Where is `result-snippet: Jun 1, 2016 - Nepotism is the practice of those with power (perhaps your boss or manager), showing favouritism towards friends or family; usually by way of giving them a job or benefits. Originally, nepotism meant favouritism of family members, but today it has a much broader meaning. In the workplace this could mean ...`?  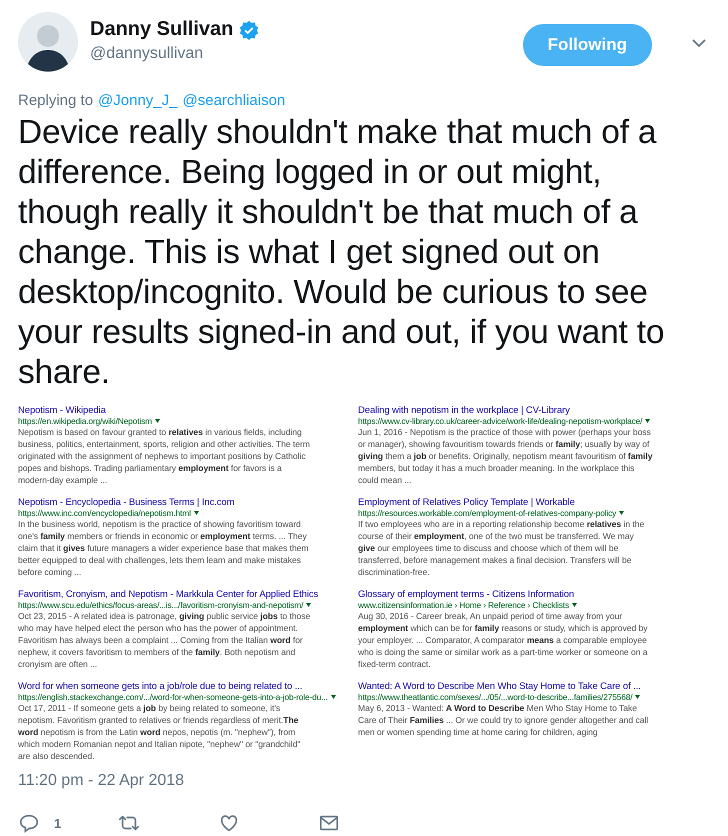
result-snippet: Jun 1, 2016 - Nepotism is the practice of those with power (perhaps your boss or manager), showing favouritism towards friends or family; usually by way of giving them a job or benefits. Originally, nepotism meant favouritism of family members, but today it has a much broader meaning. In the workplace this could mean ... is located at coordinates (505, 456).